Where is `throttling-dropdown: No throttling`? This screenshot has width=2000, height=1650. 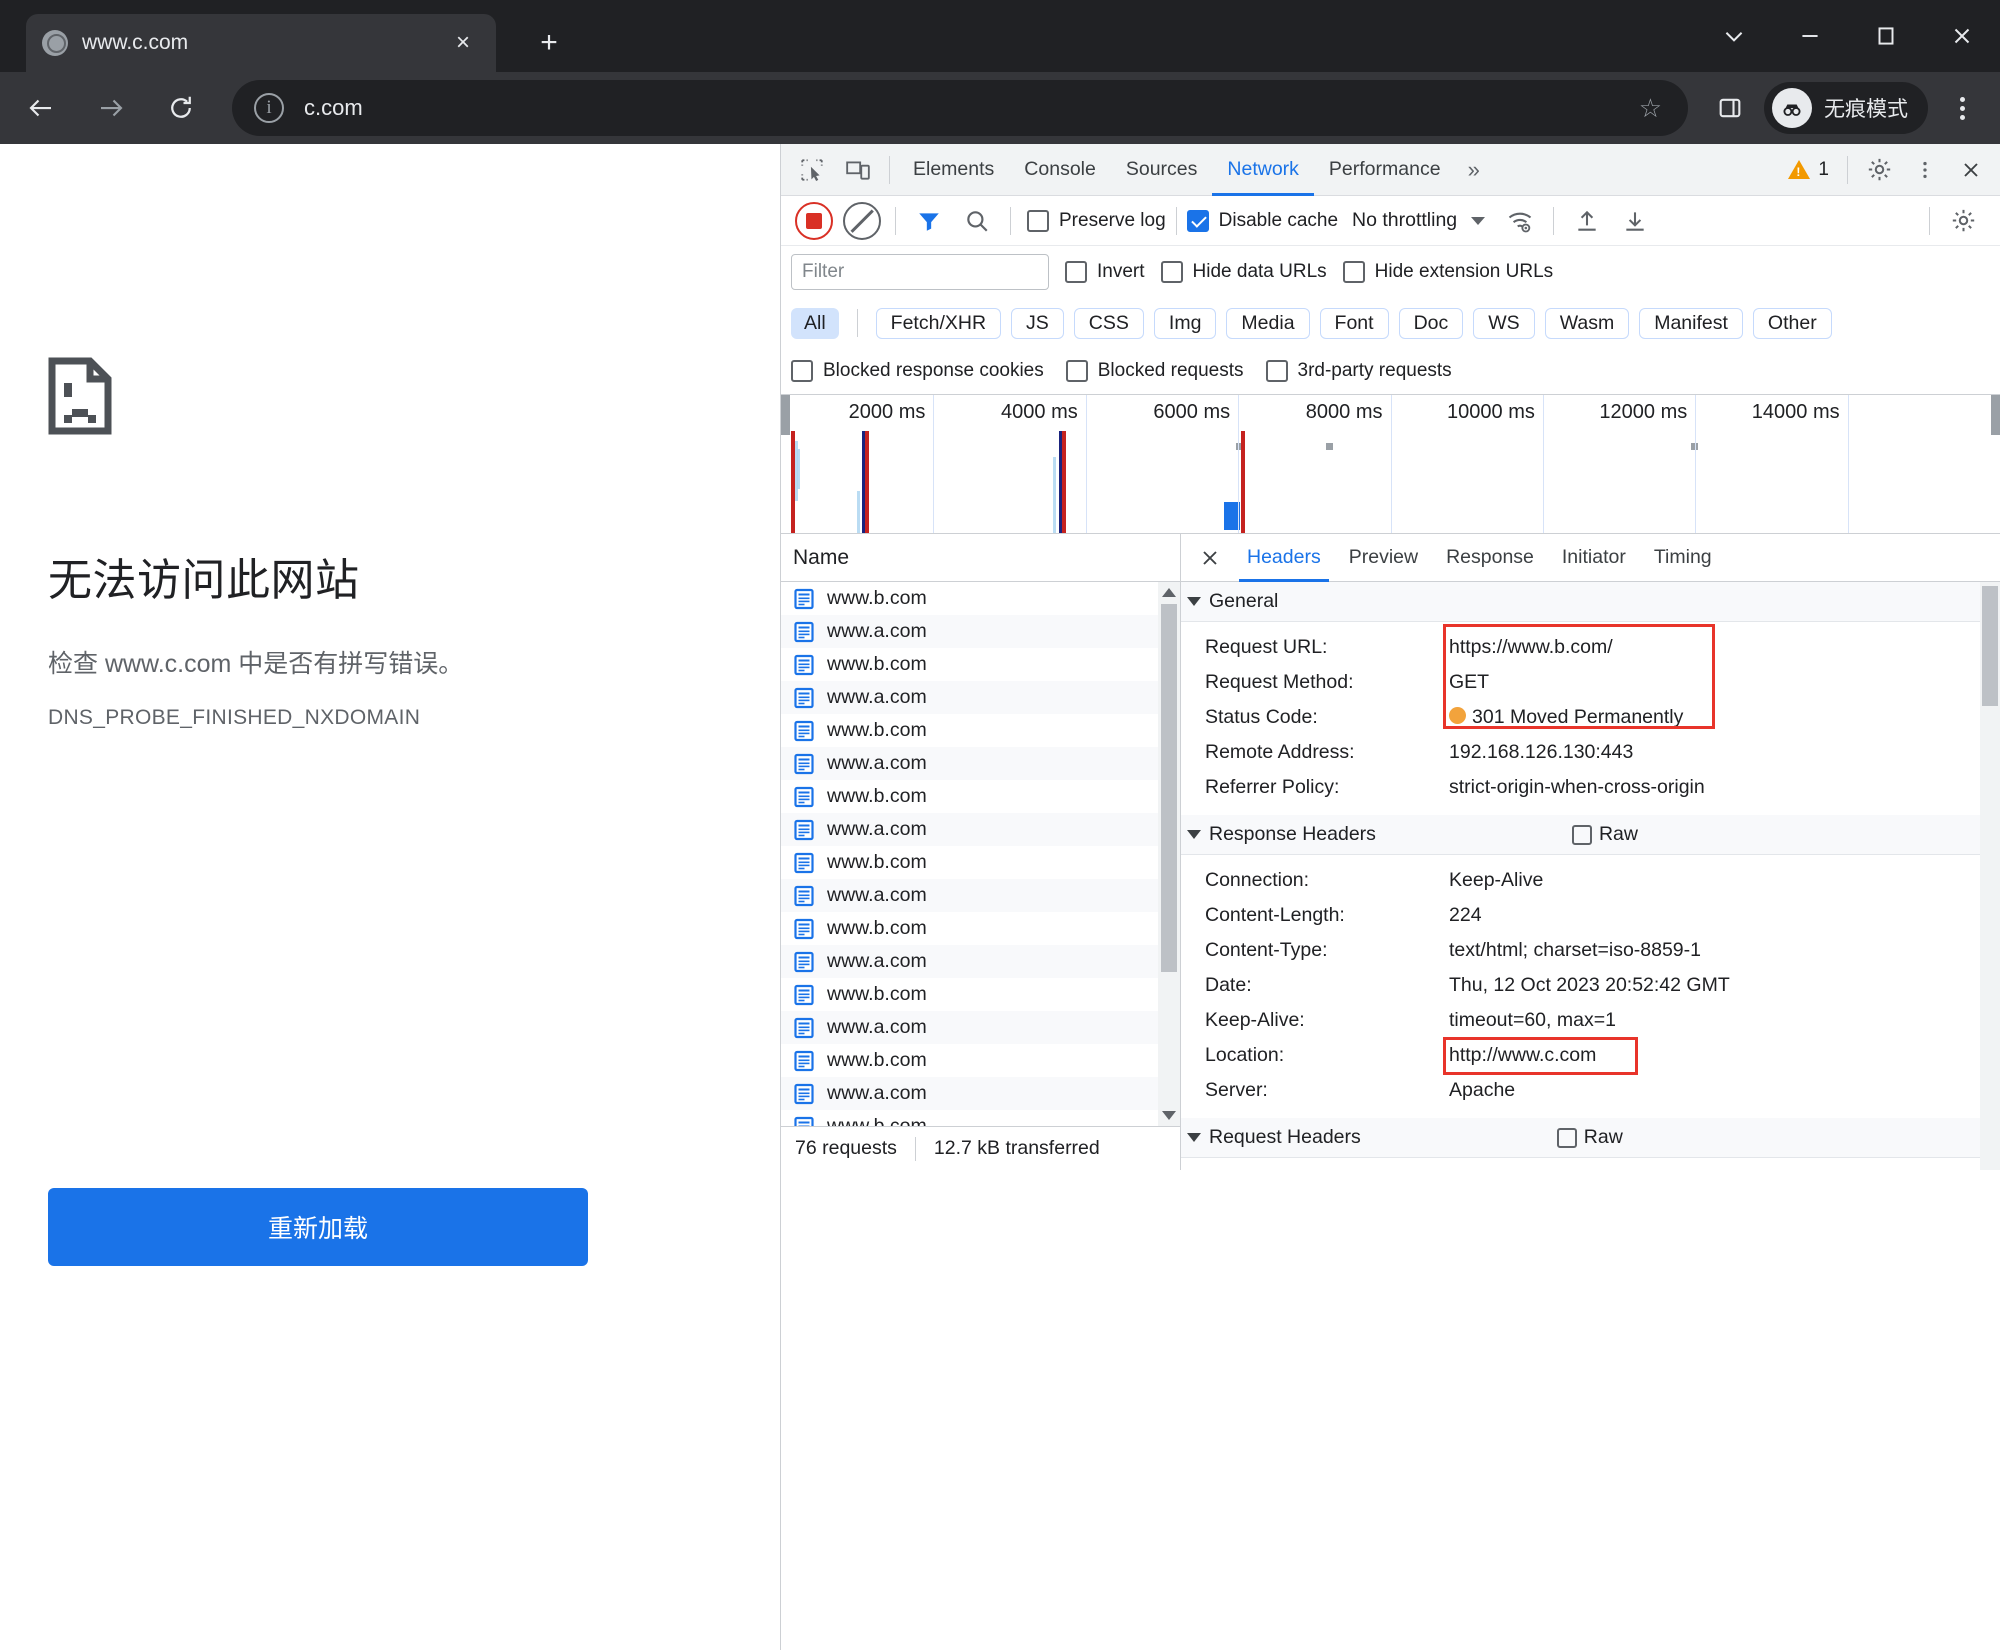
throttling-dropdown: No throttling is located at coordinates (1419, 220).